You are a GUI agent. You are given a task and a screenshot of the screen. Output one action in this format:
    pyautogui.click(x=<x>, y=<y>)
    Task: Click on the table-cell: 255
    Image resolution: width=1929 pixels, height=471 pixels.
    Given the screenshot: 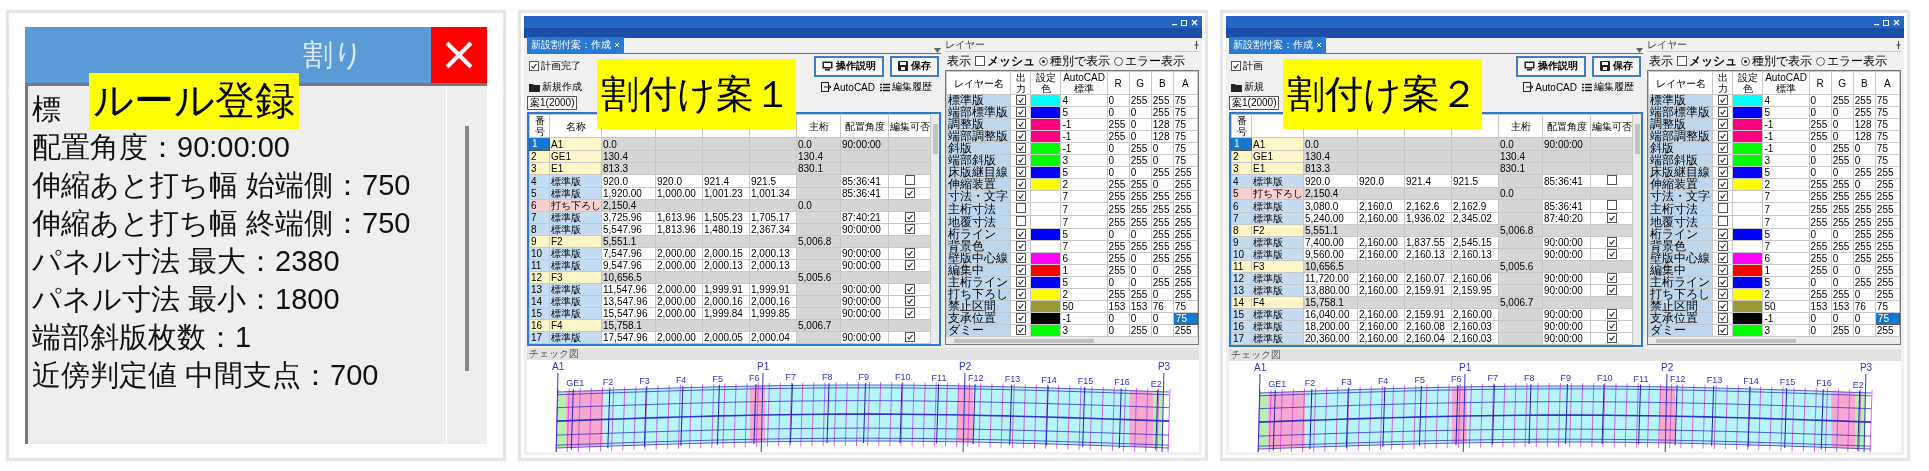 What is the action you would take?
    pyautogui.click(x=1118, y=246)
    